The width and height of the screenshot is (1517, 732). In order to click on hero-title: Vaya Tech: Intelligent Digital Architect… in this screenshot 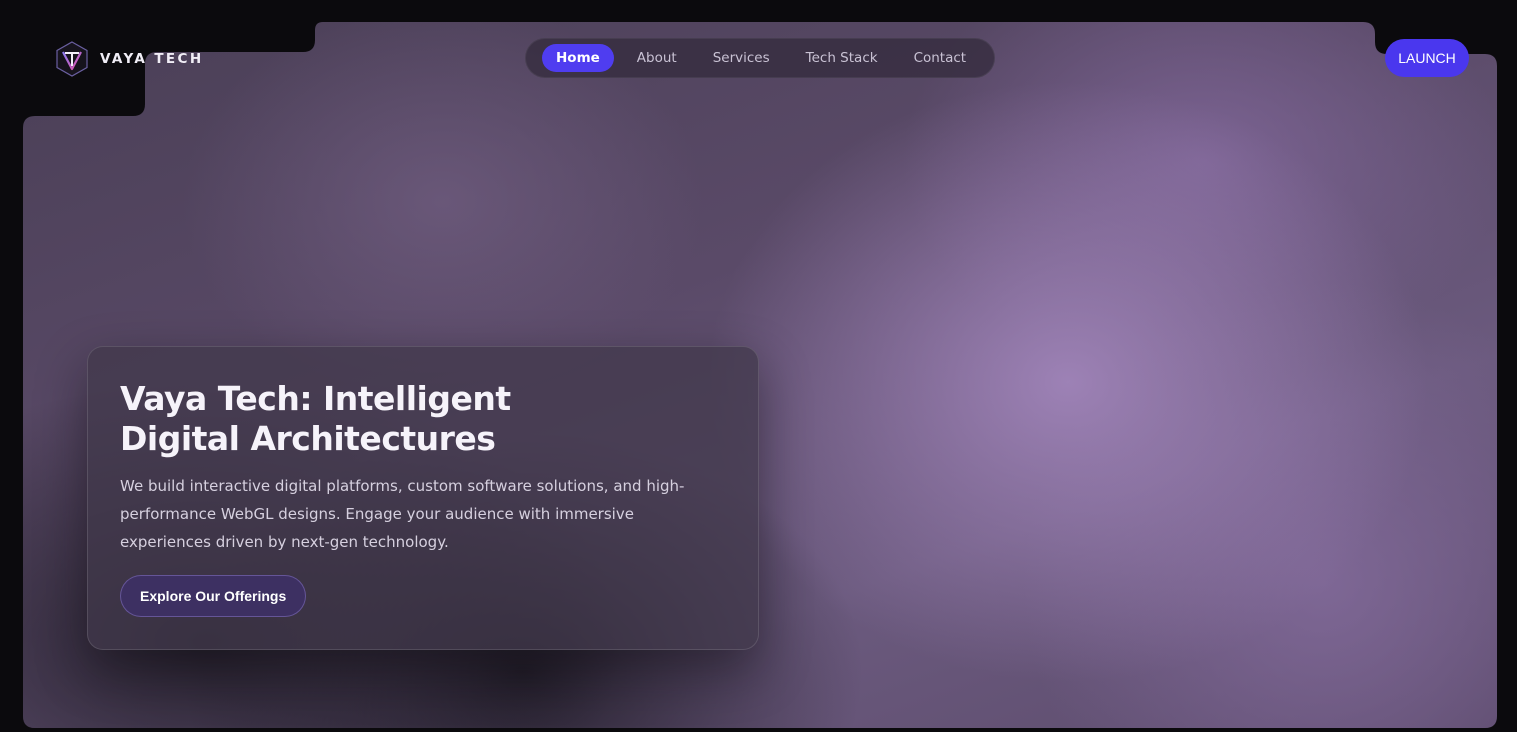, I will do `click(330, 419)`.